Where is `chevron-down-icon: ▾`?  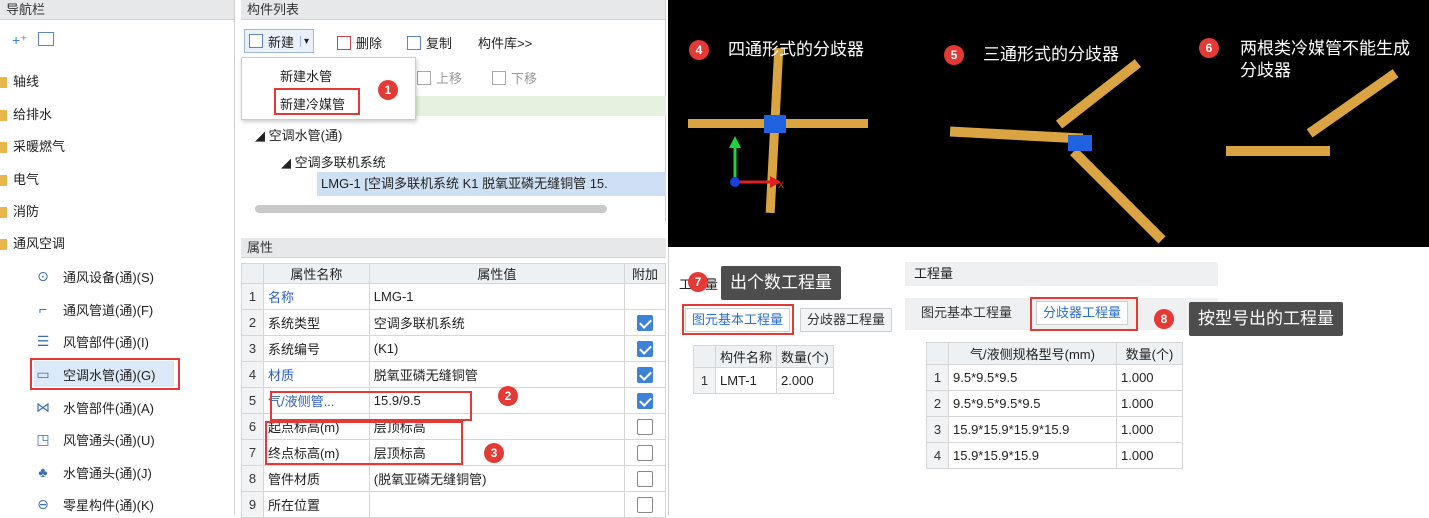 chevron-down-icon: ▾ is located at coordinates (304, 41).